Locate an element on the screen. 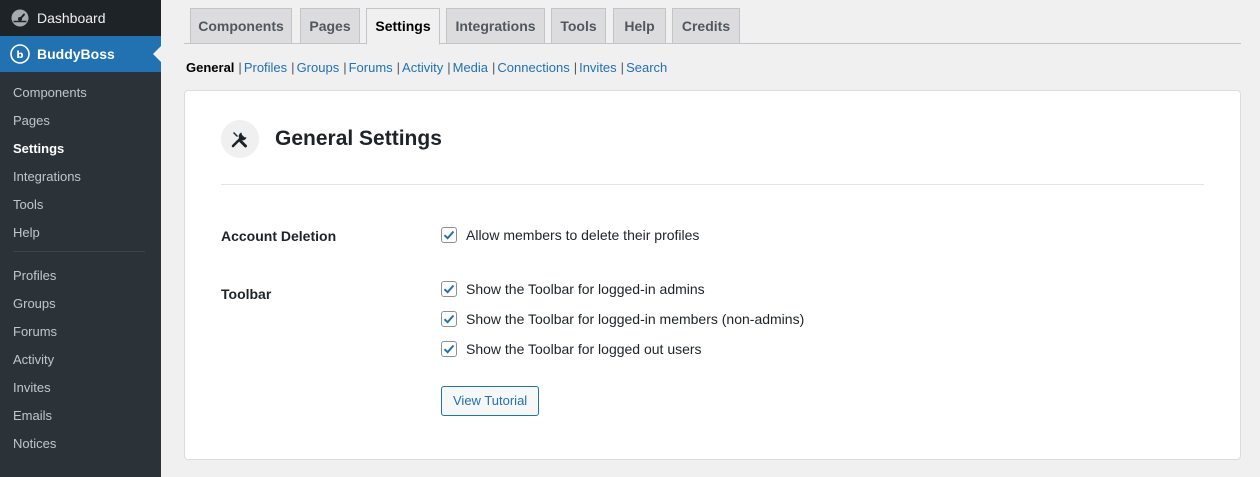 The width and height of the screenshot is (1260, 477). buddyboss-logo-icon: b is located at coordinates (20, 54).